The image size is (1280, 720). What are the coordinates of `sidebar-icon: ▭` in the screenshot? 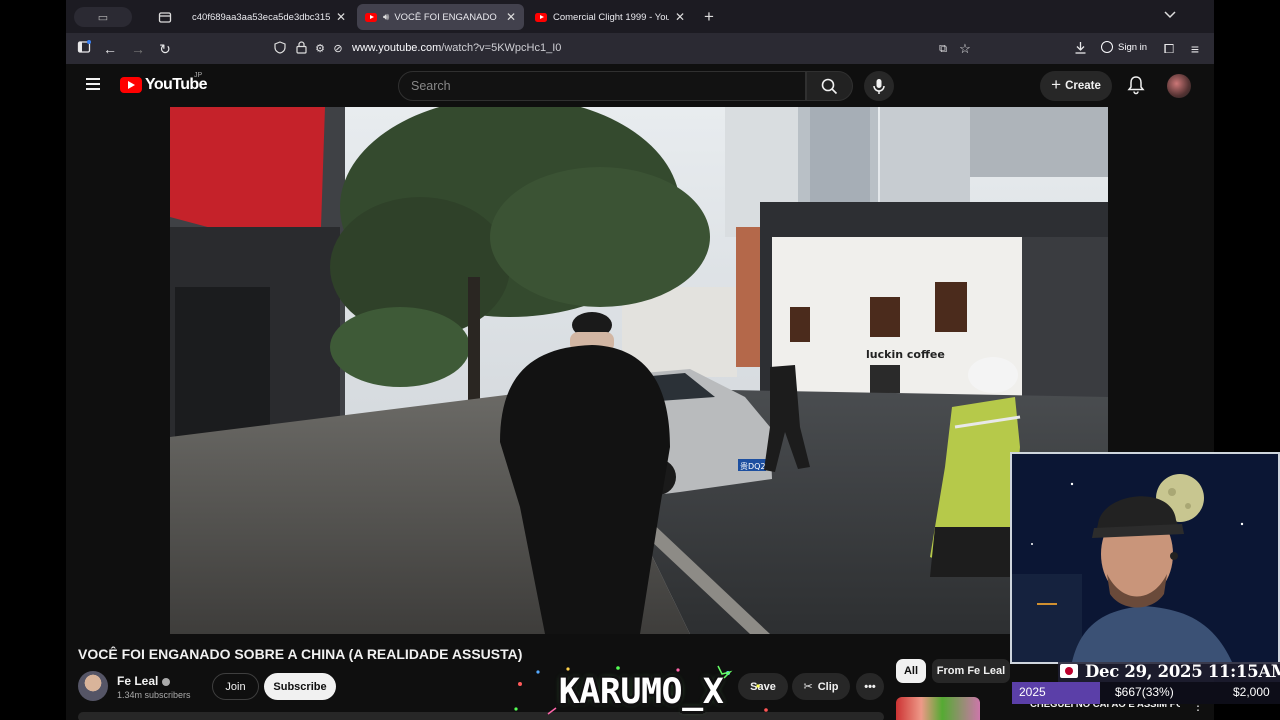 It's located at (103, 17).